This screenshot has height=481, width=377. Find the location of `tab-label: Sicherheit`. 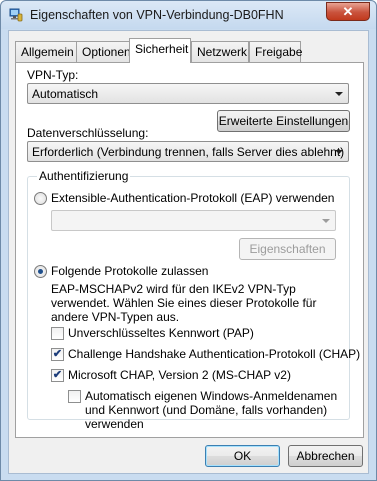

tab-label: Sicherheit is located at coordinates (162, 49).